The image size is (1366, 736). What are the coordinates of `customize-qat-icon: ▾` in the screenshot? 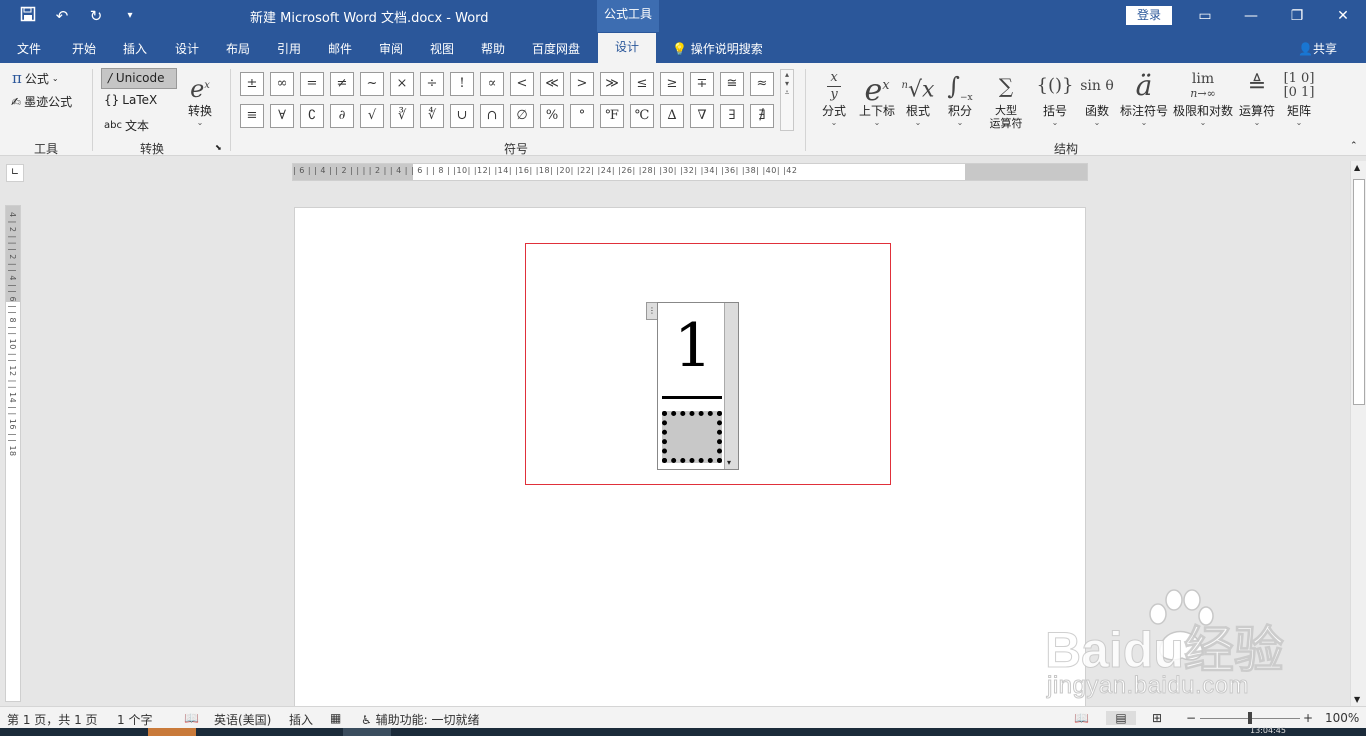 It's located at (130, 16).